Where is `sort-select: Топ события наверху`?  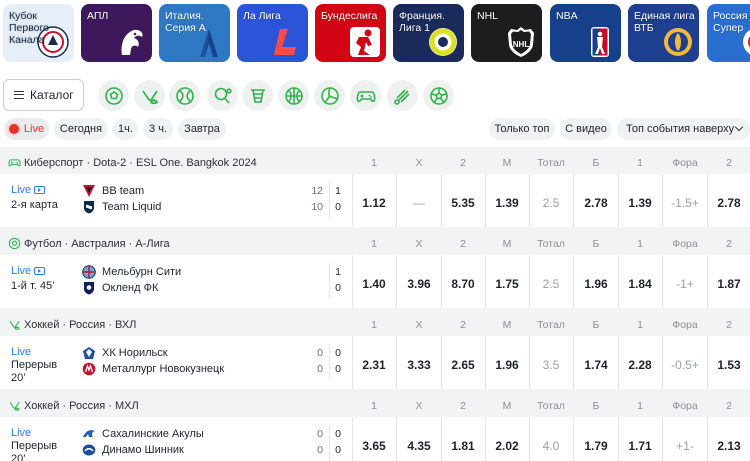 sort-select: Топ события наверху is located at coordinates (683, 129).